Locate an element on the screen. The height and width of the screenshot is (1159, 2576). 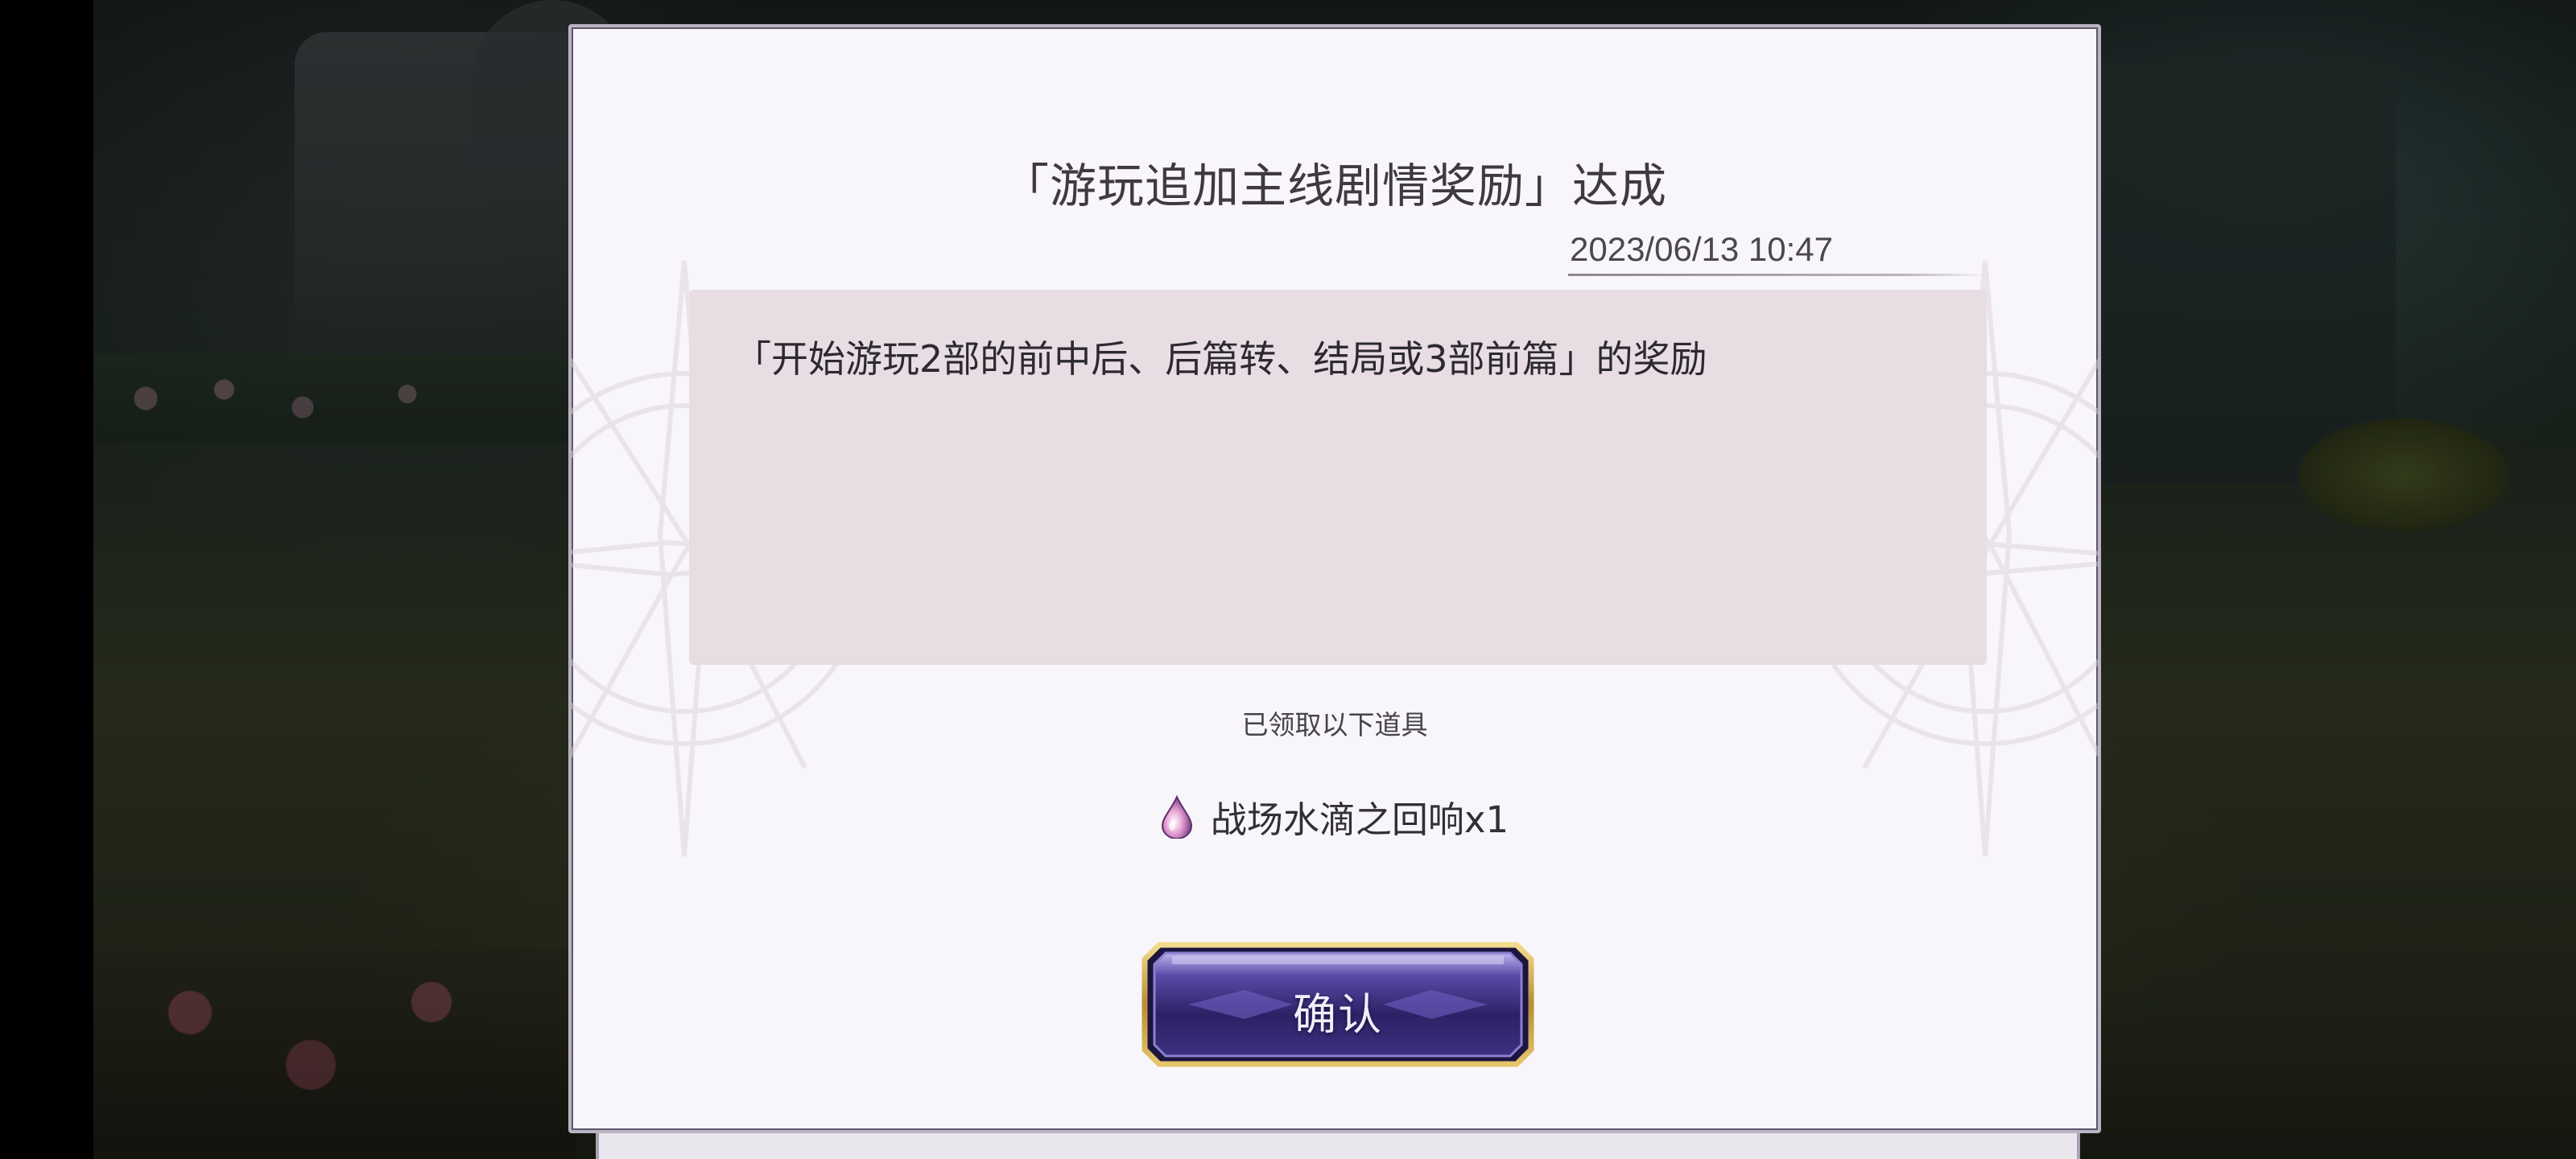
dialog-bottom-edge is located at coordinates (1338, 1146).